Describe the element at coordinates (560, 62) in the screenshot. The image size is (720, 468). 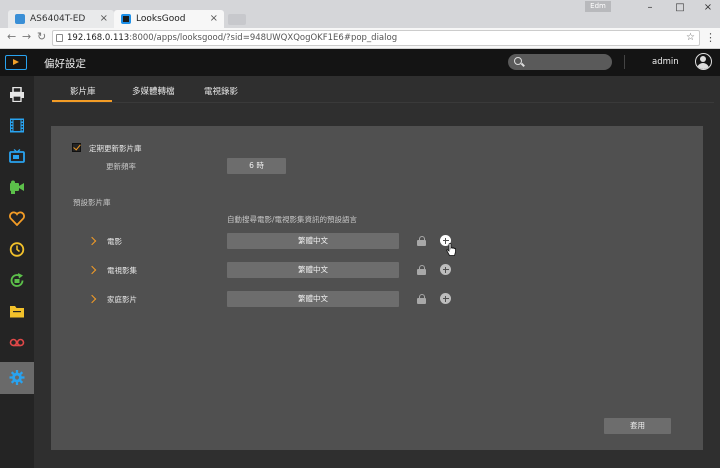
I see `search-input` at that location.